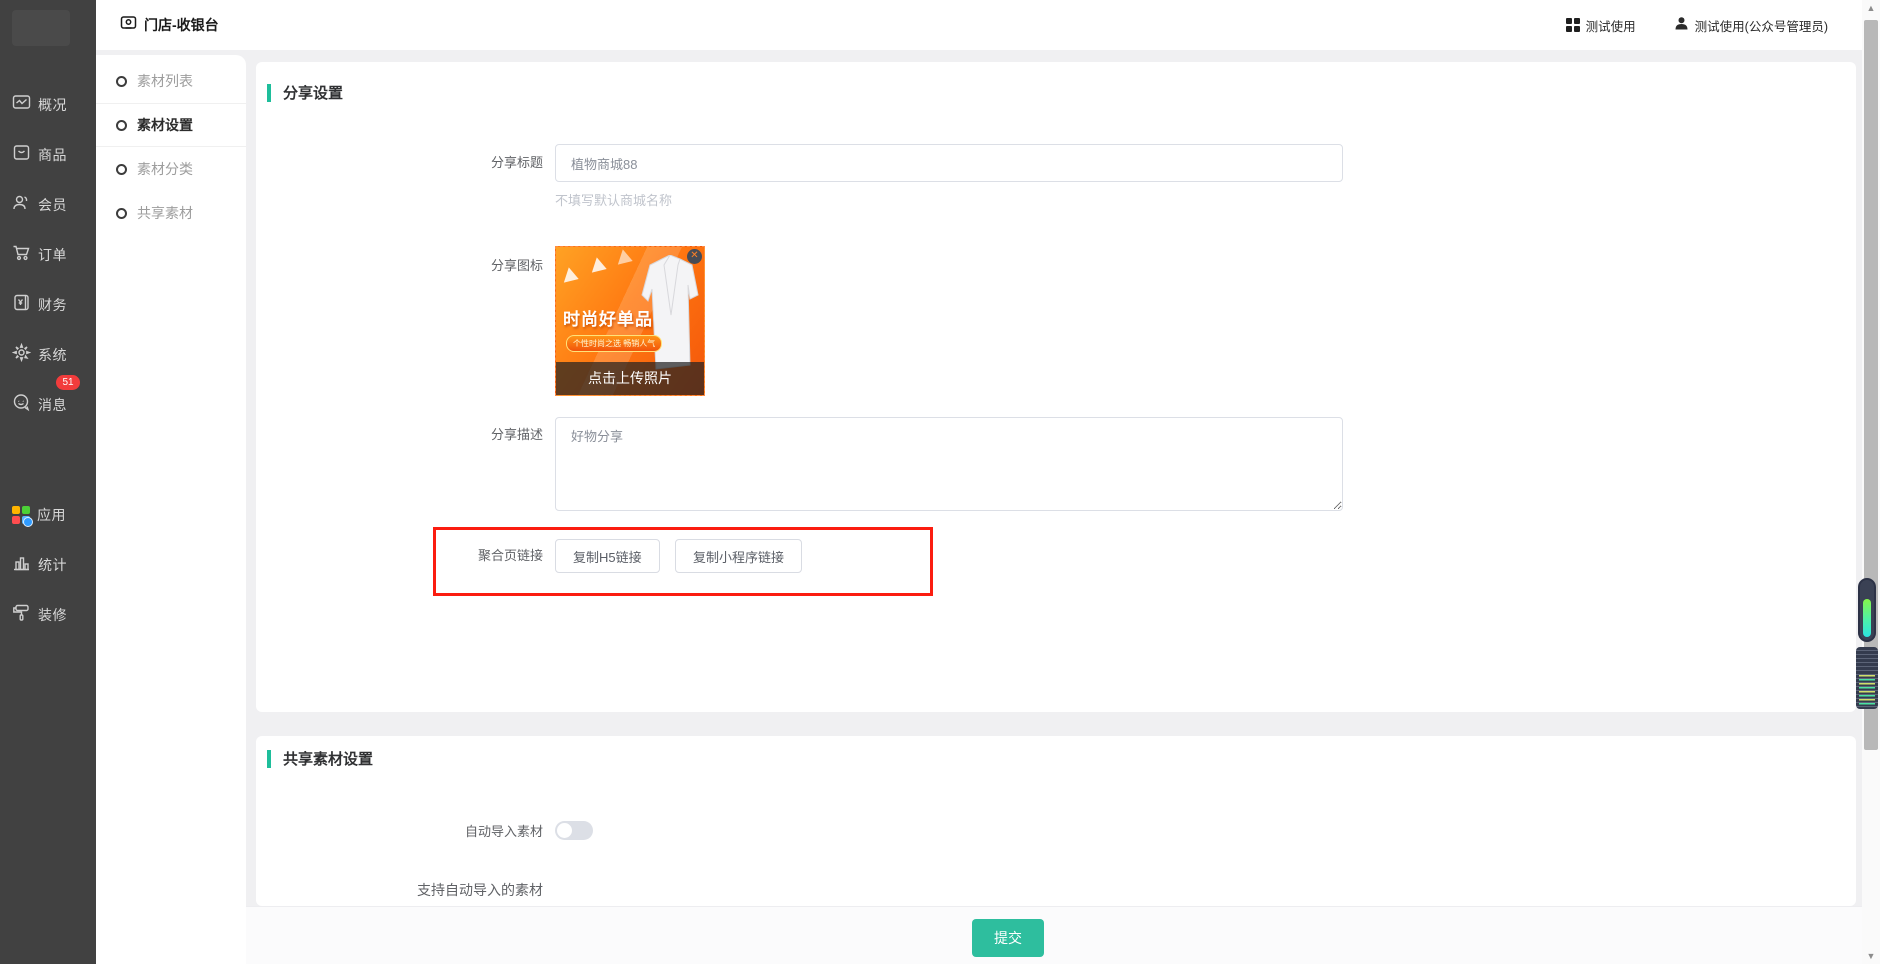  Describe the element at coordinates (516, 162) in the screenshot. I see `share-title-label: 分享标题` at that location.